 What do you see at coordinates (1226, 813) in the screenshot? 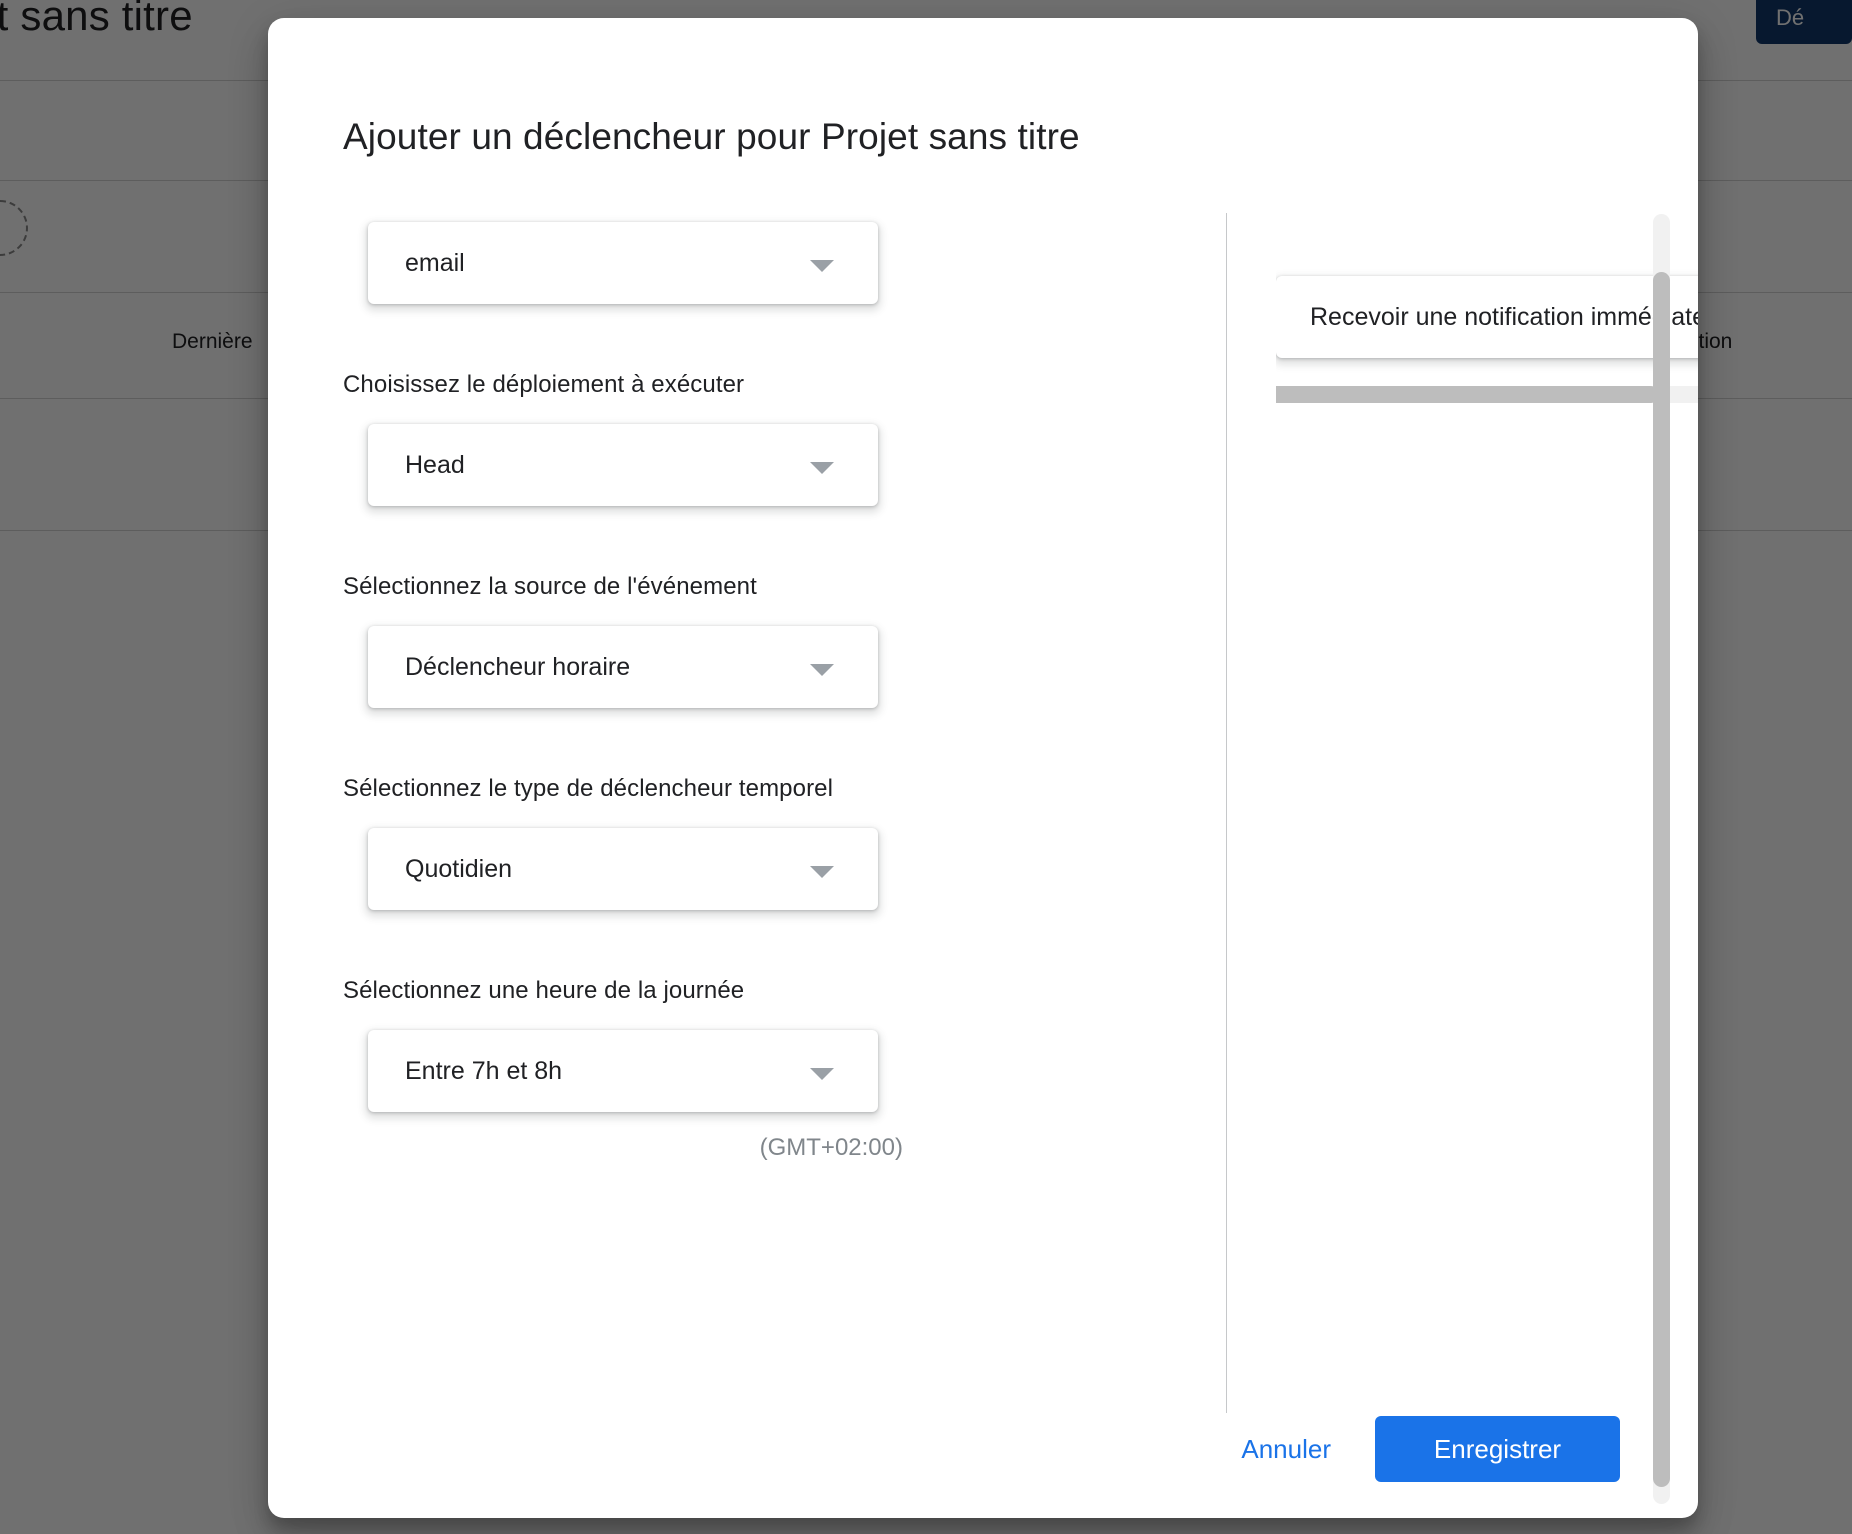
I see `column-divider` at bounding box center [1226, 813].